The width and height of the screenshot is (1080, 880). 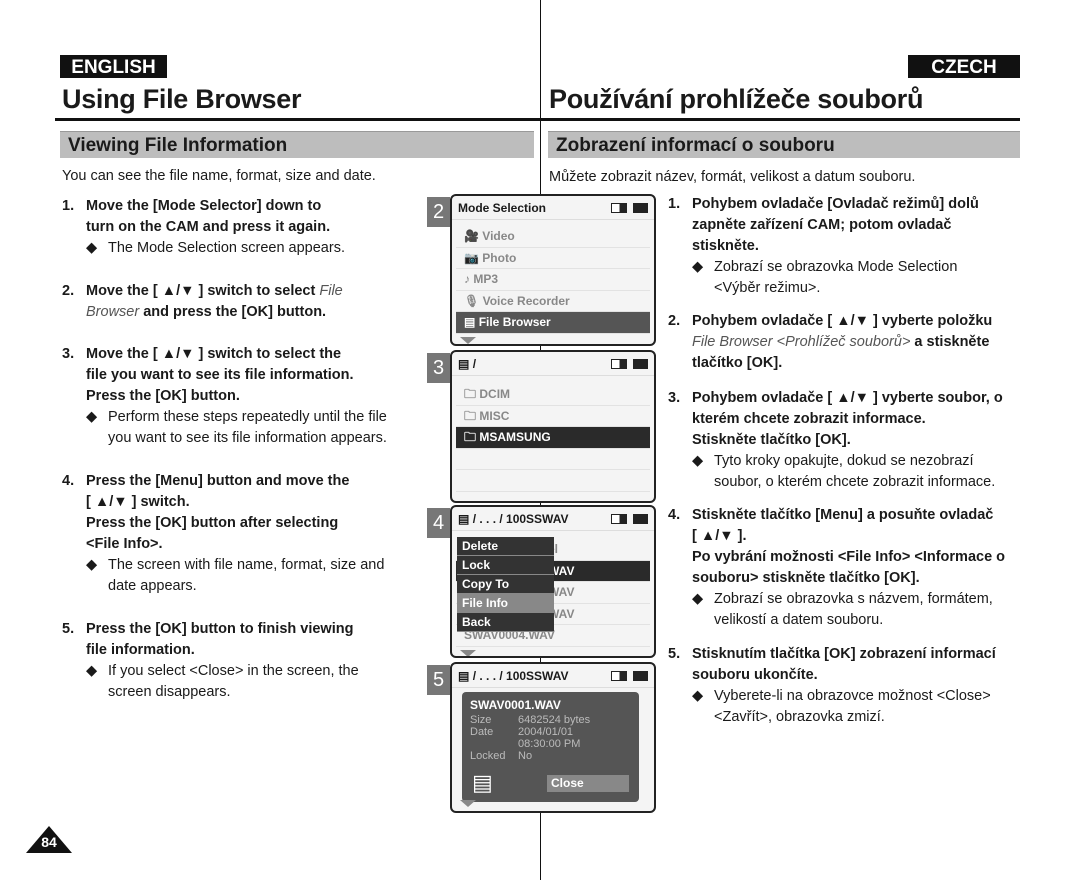 What do you see at coordinates (964, 66) in the screenshot?
I see `czech-label: CZECH` at bounding box center [964, 66].